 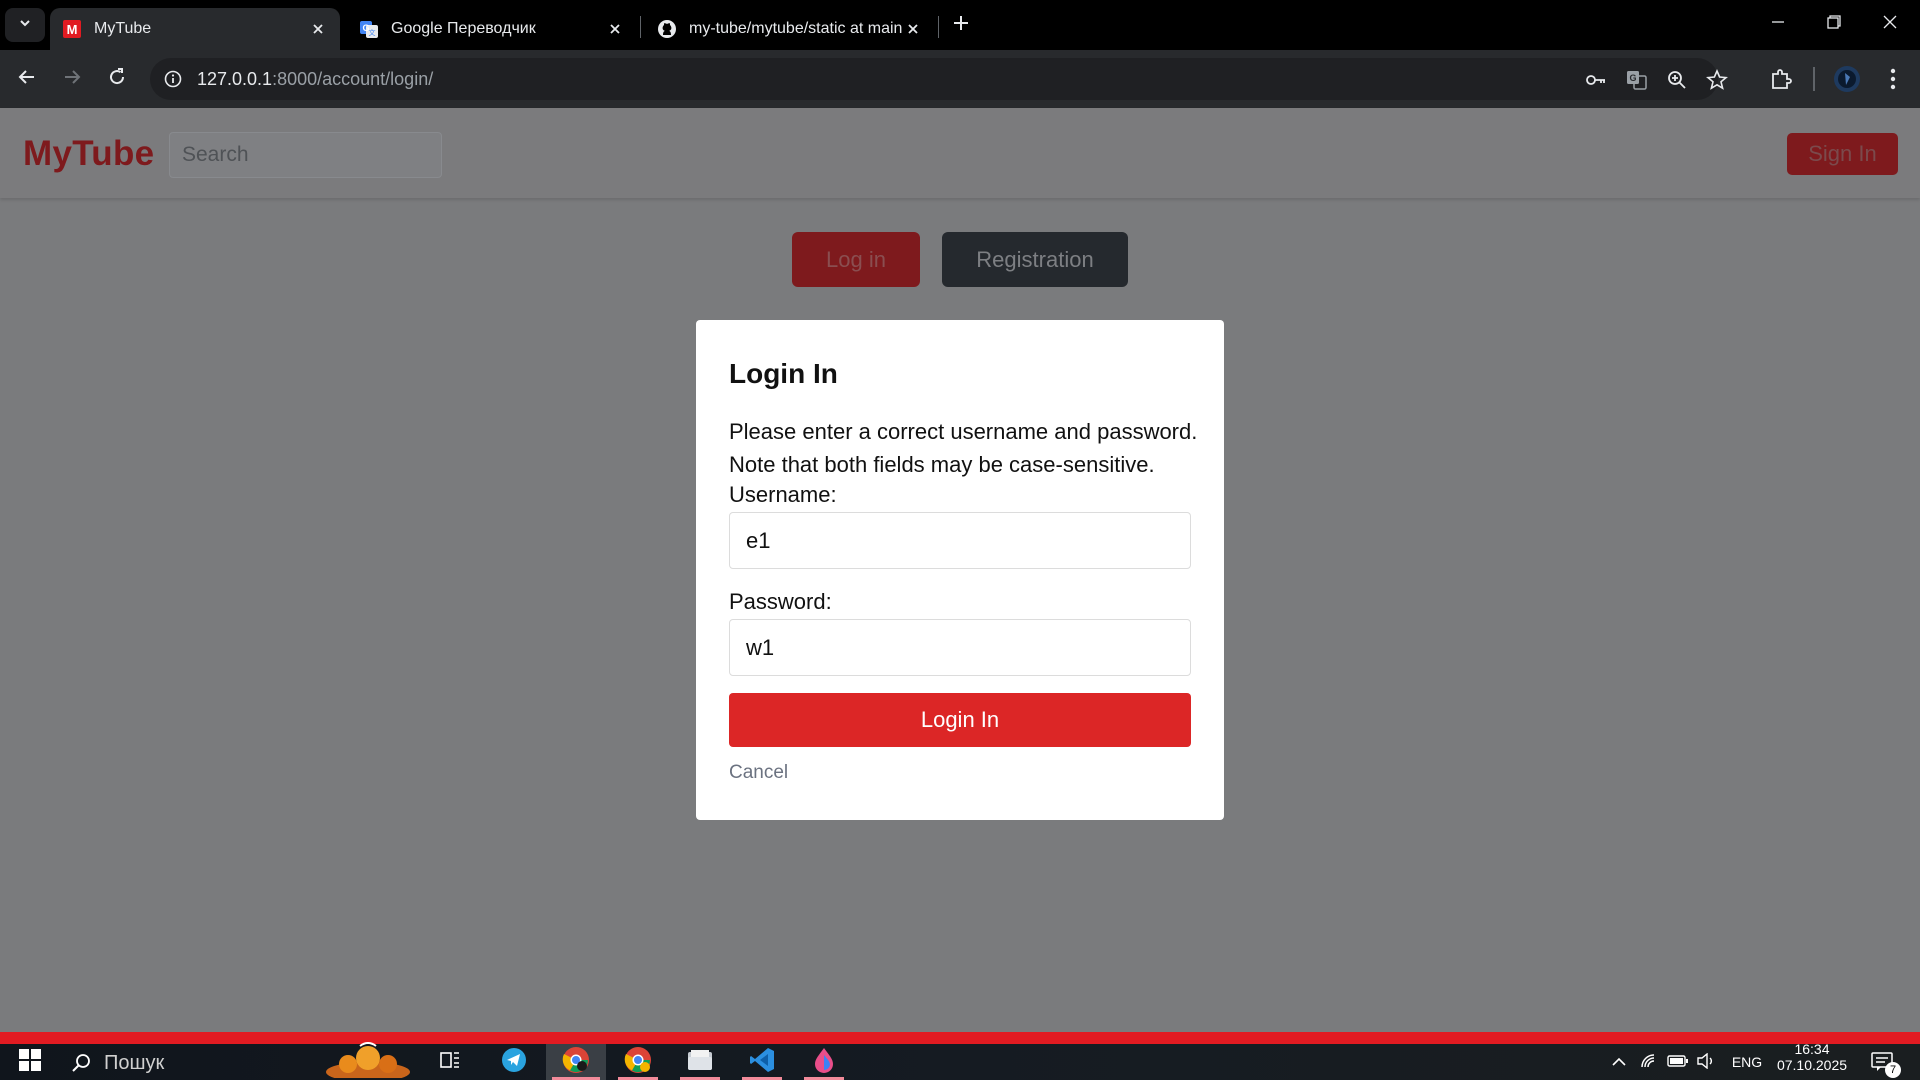 I want to click on telegram-icon, so click(x=514, y=1062).